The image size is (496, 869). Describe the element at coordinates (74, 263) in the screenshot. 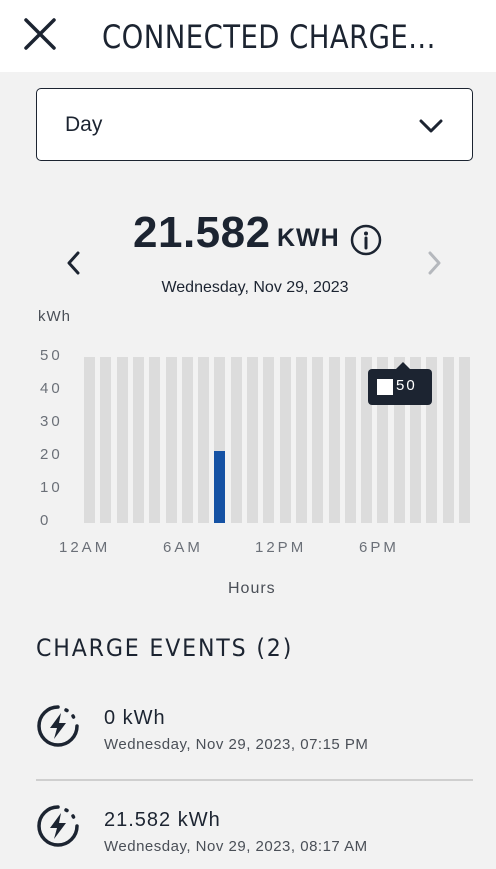

I see `chevron-left-icon` at that location.